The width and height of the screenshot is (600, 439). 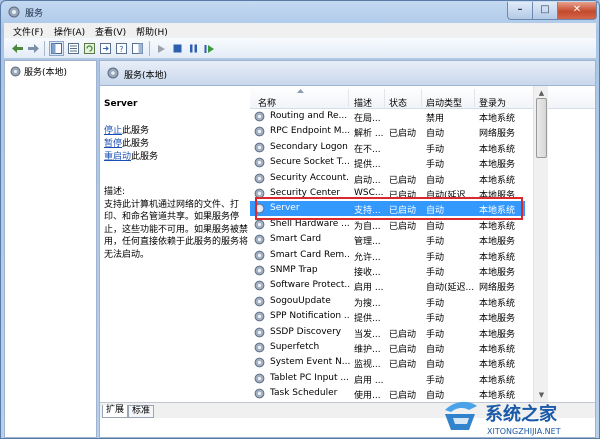 I want to click on watermark-name: 系统之家, so click(x=521, y=414).